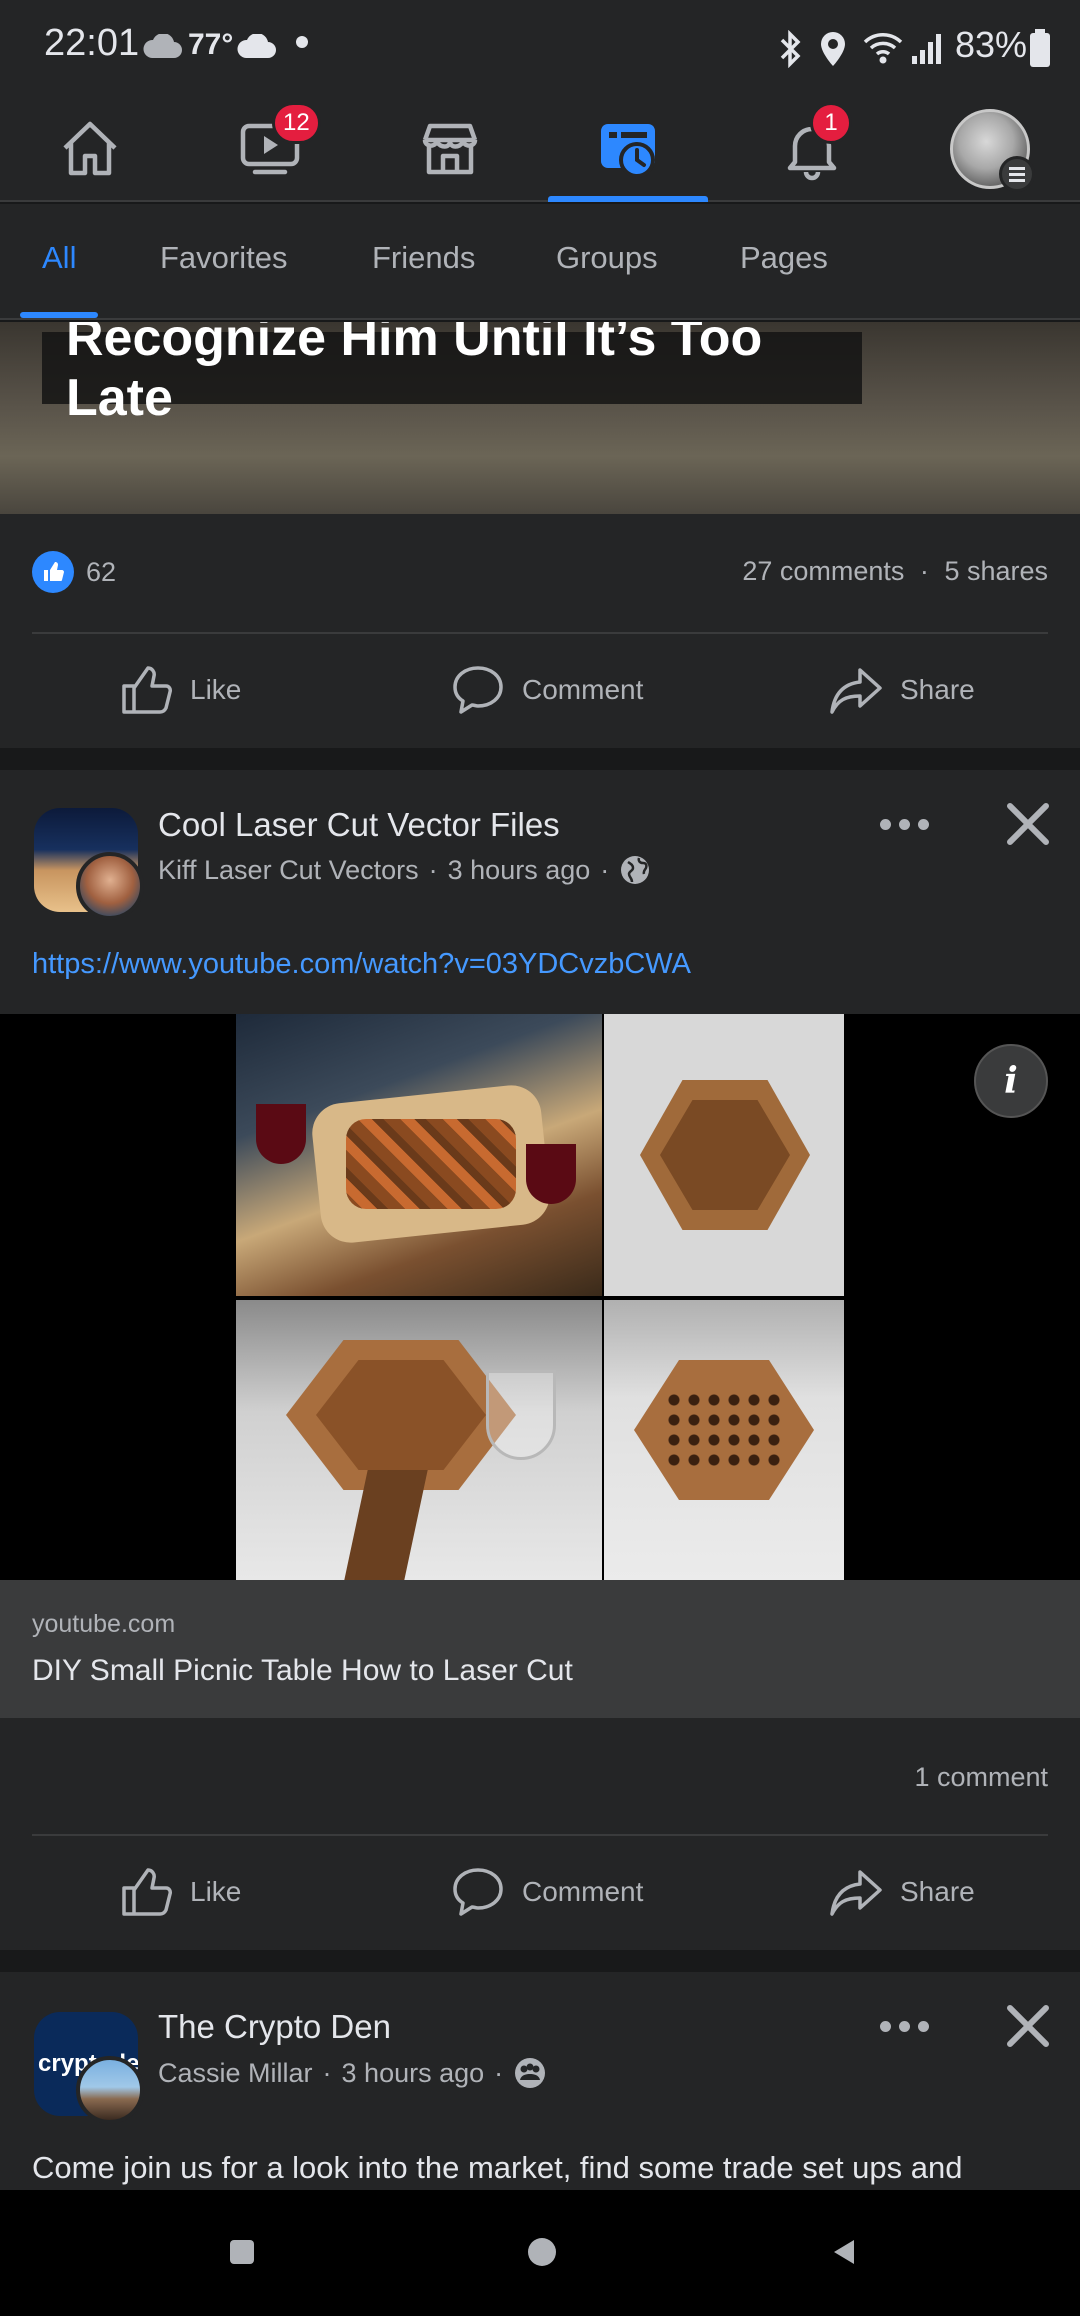 The image size is (1080, 2316). I want to click on info-button: i, so click(1011, 1081).